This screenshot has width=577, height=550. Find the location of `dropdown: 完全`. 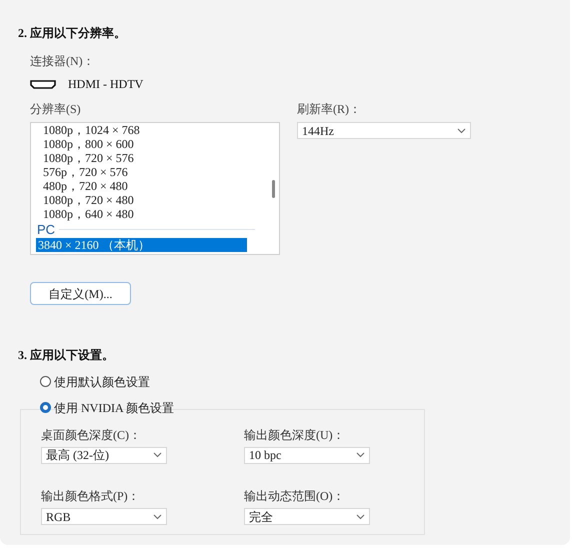

dropdown: 完全 is located at coordinates (307, 516).